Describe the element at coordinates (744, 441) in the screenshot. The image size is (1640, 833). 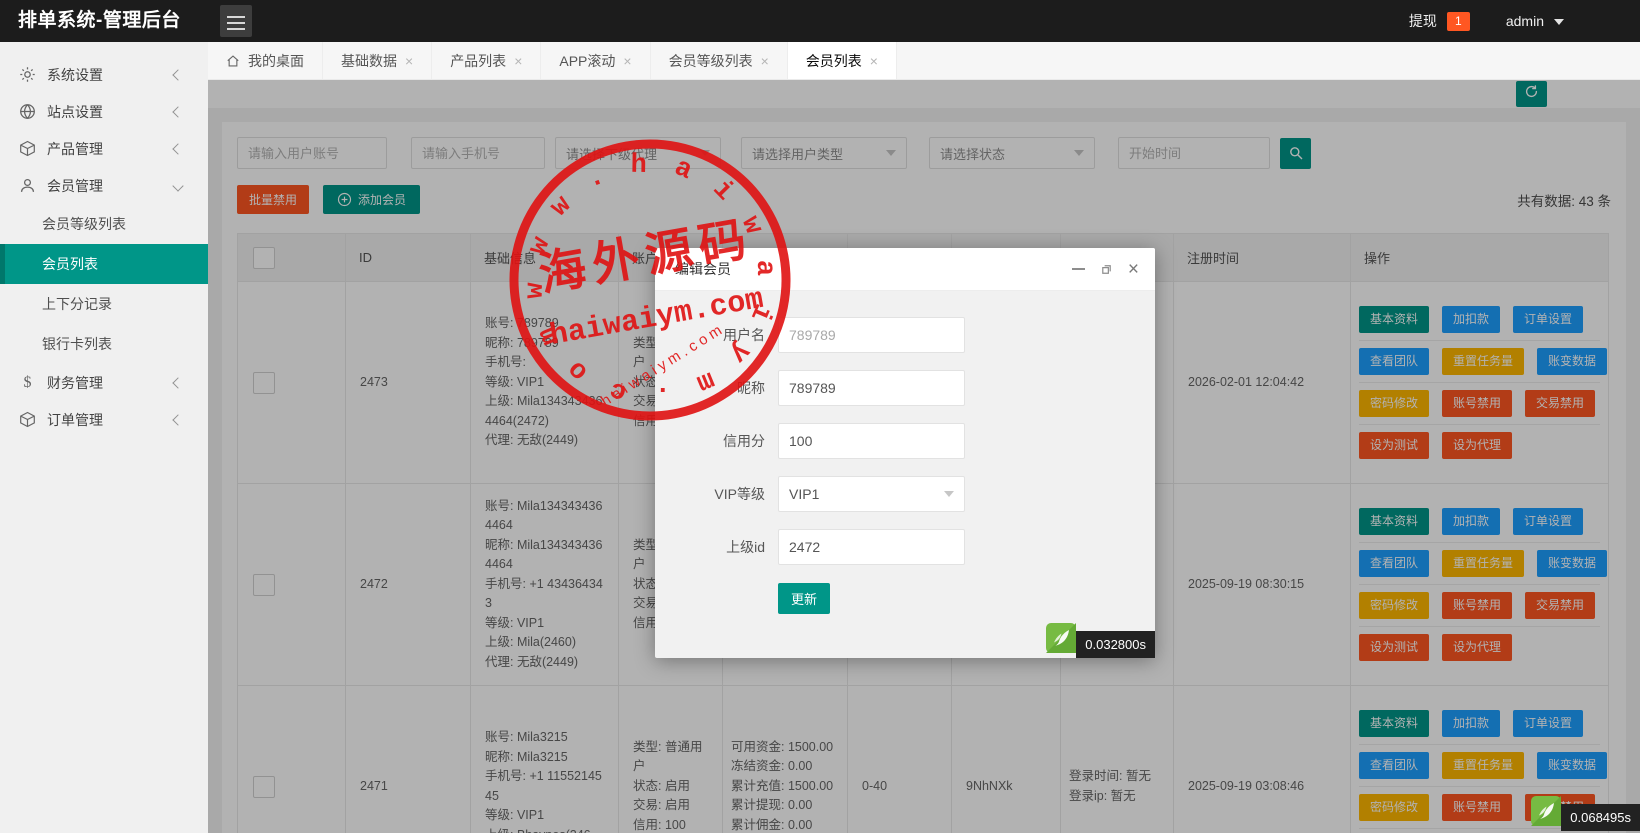
I see `field-label: 信用分` at that location.